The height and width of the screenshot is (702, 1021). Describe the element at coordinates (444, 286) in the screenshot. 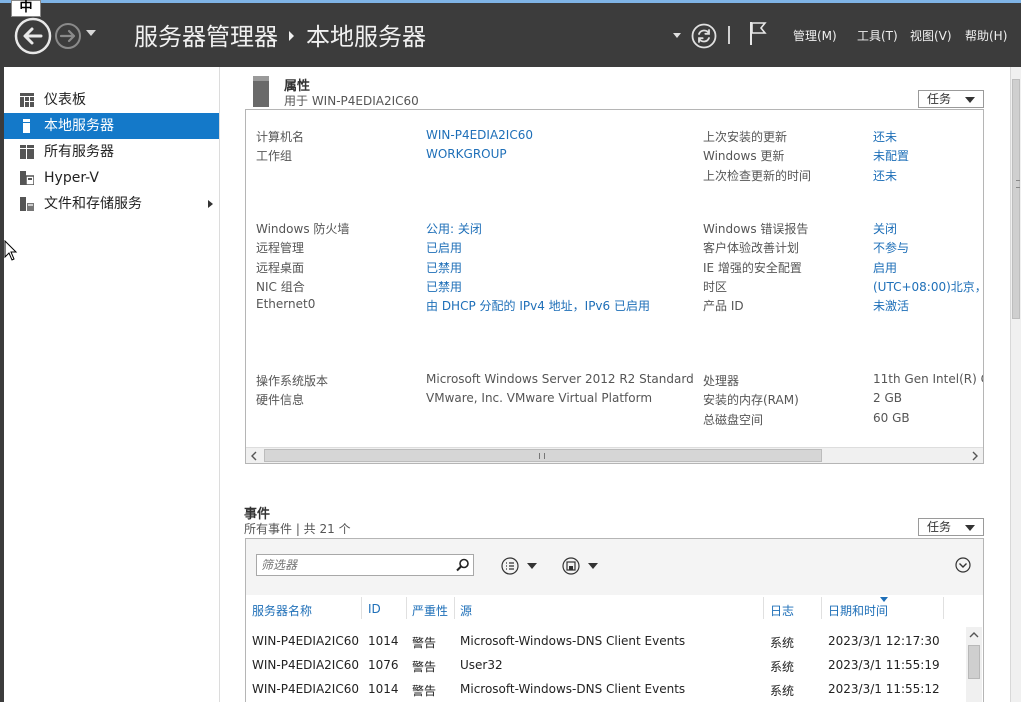

I see `prop-value-nic-teaming: 已禁用` at that location.